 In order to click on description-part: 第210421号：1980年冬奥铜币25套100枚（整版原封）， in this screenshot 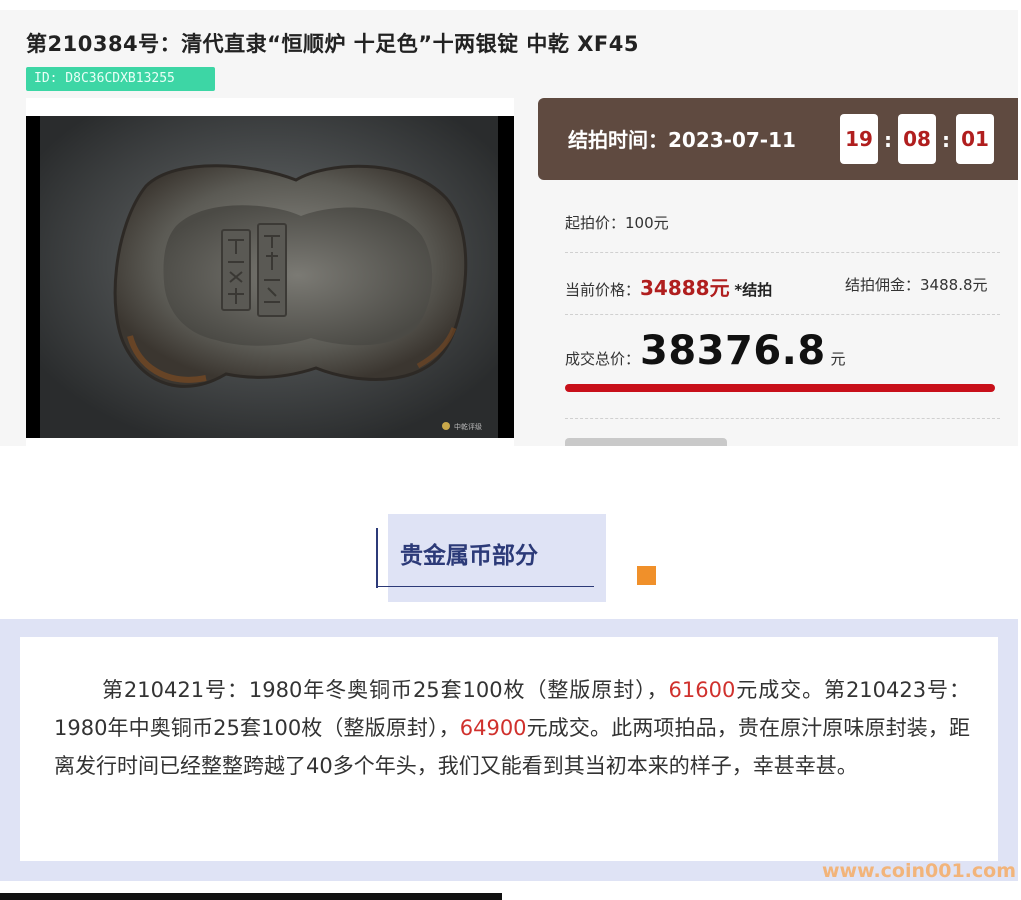, I will do `click(385, 690)`.